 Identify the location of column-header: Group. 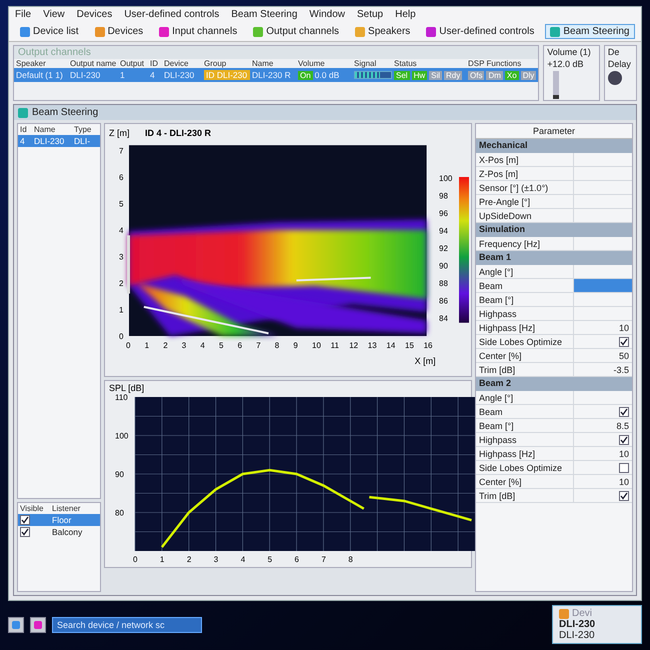
(227, 63).